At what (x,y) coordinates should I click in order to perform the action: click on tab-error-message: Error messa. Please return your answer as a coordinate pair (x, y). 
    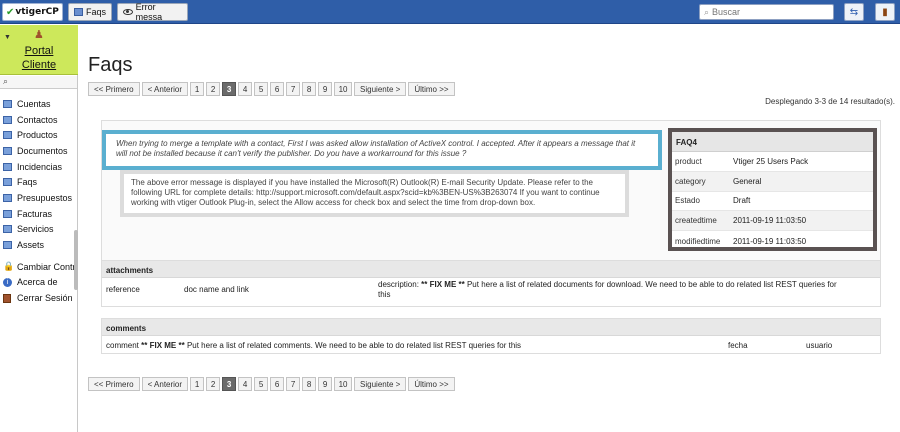
    Looking at the image, I should click on (152, 12).